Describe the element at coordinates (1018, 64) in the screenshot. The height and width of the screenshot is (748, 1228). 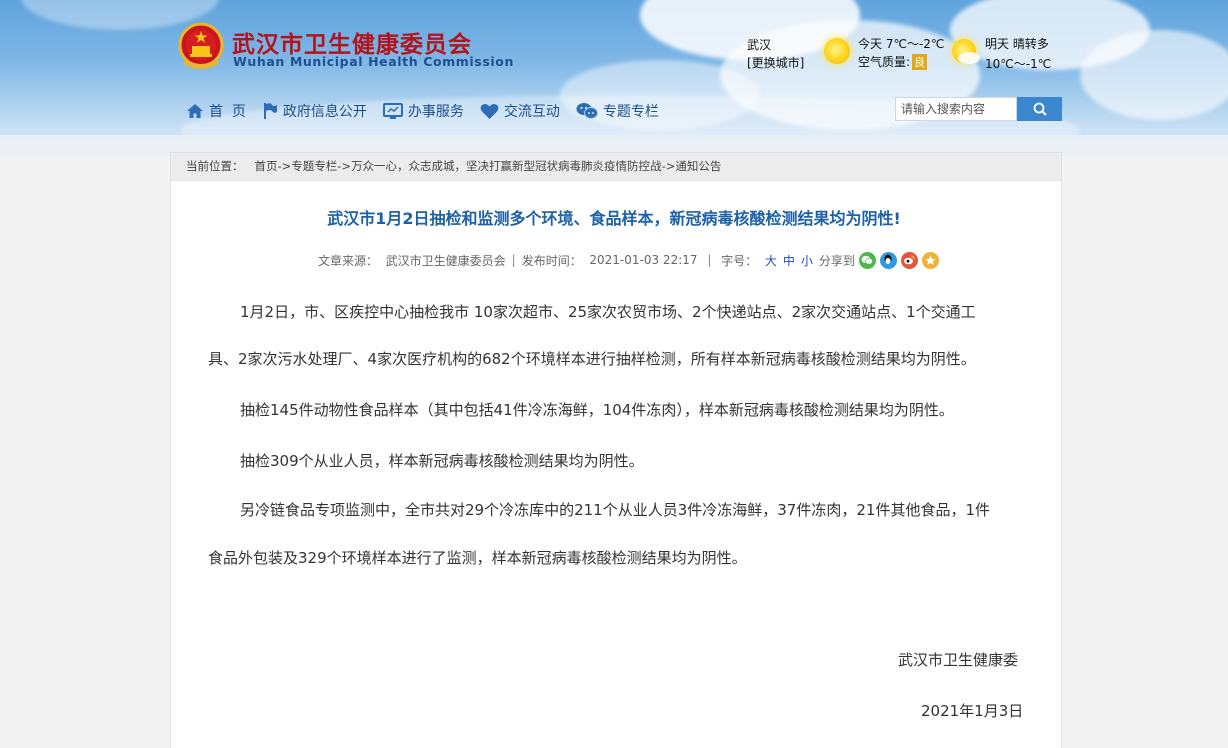
I see `weather-tomorrow-temp: 10℃～-1℃` at that location.